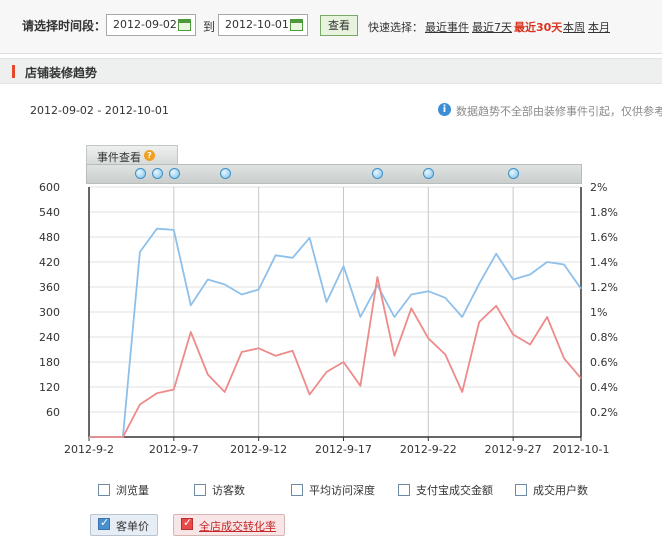 This screenshot has height=558, width=662. What do you see at coordinates (149, 155) in the screenshot?
I see `question-icon: ?` at bounding box center [149, 155].